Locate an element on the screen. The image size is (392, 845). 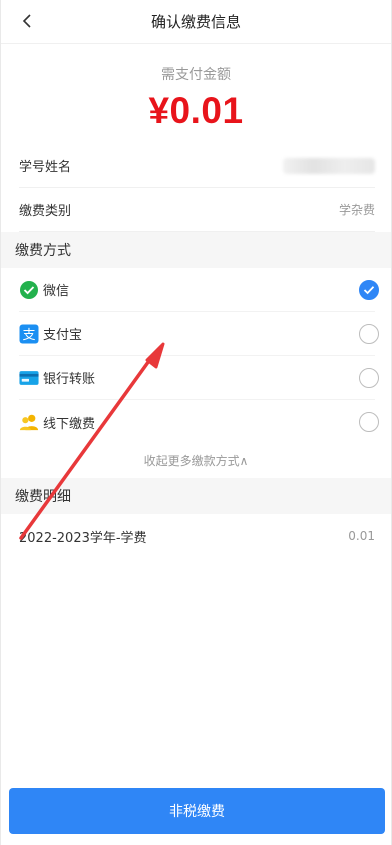
detail-item-amount: 0.01 is located at coordinates (361, 536).